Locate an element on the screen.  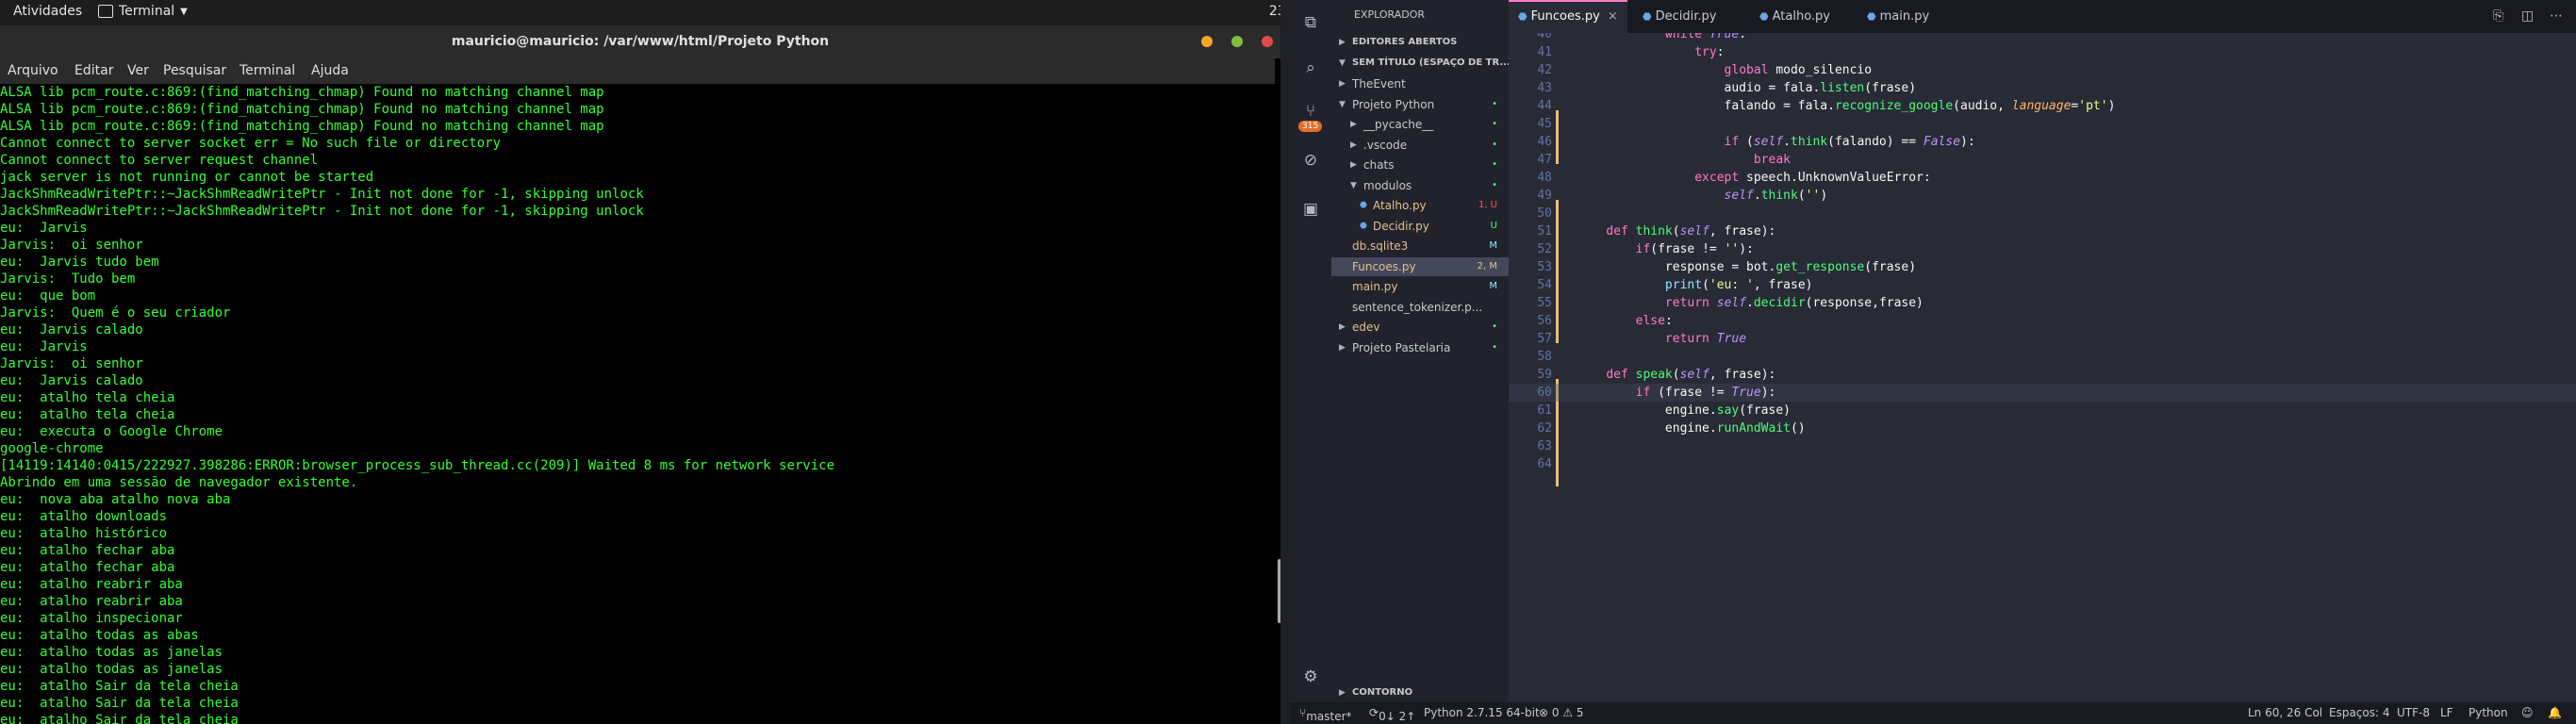
code-line: 63 is located at coordinates (2042, 446).